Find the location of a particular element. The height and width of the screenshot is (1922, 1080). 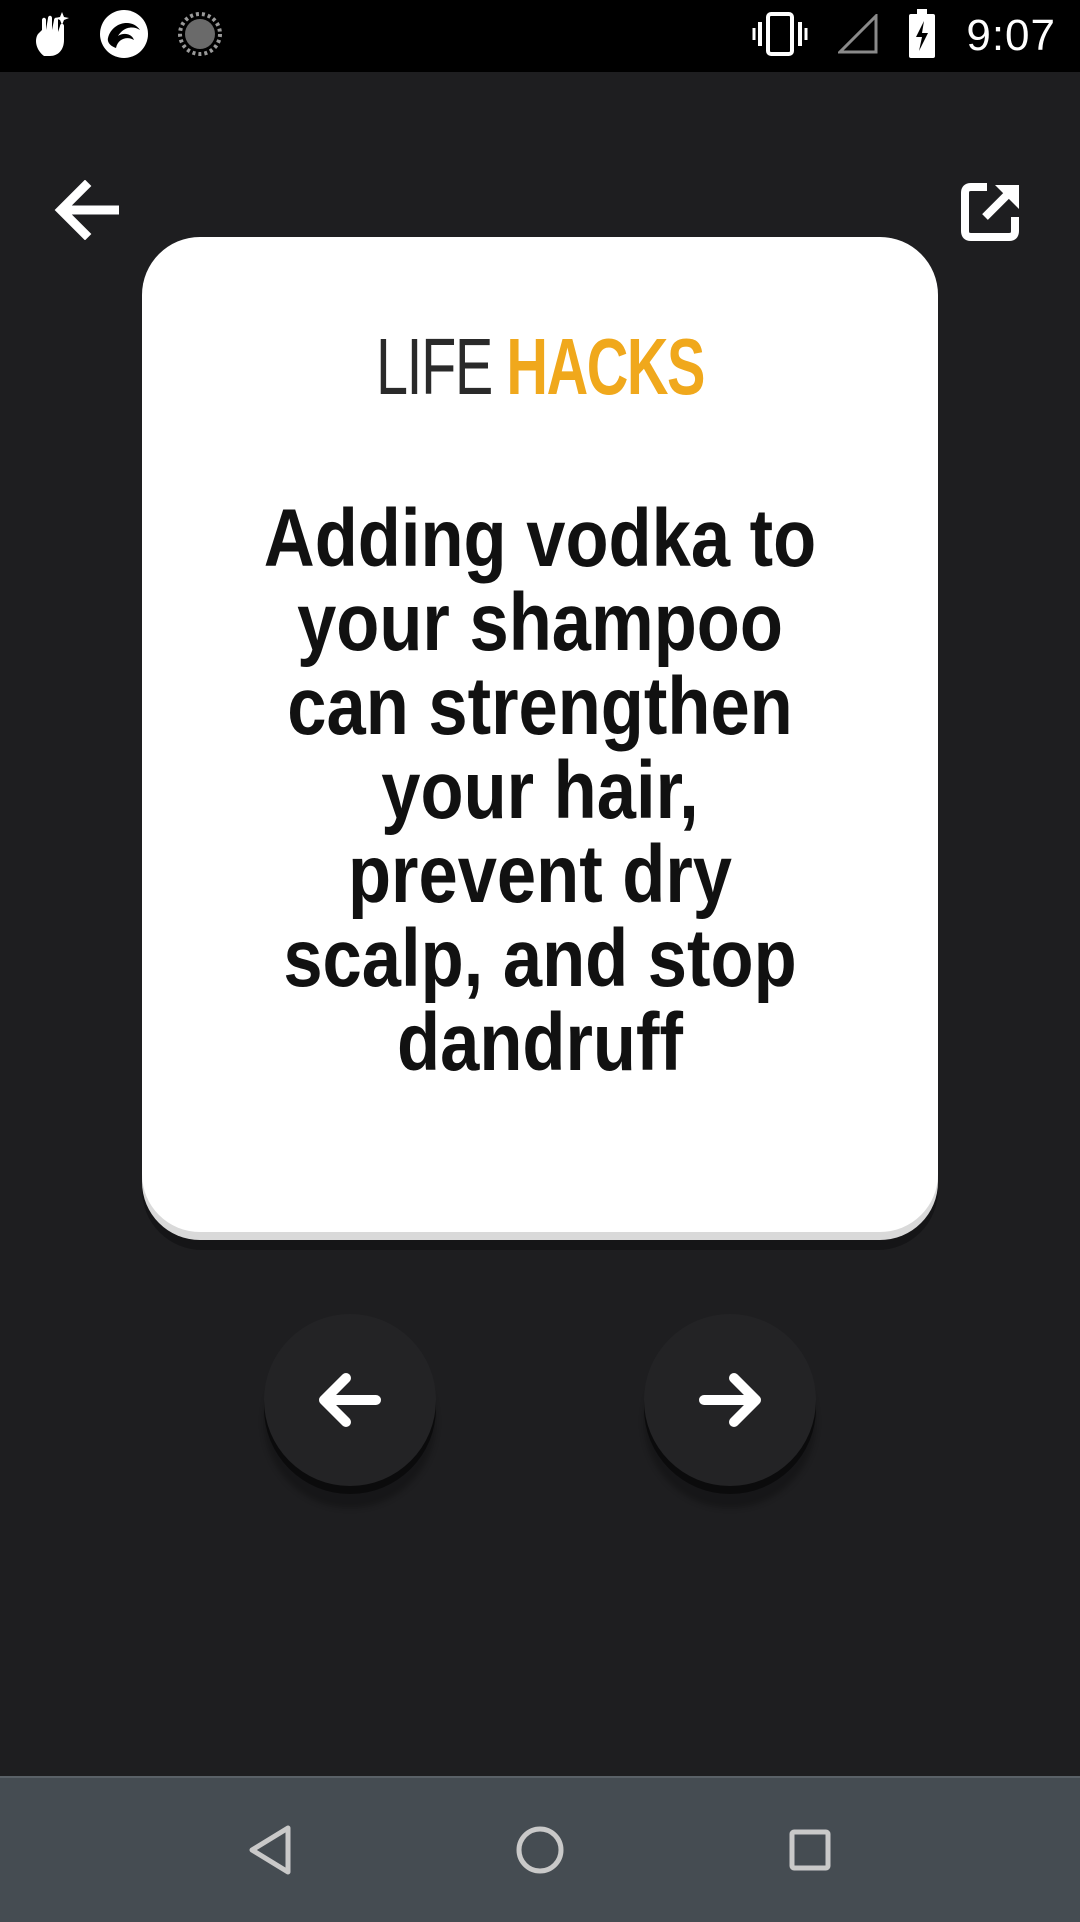

vibrate-icon is located at coordinates (780, 36).